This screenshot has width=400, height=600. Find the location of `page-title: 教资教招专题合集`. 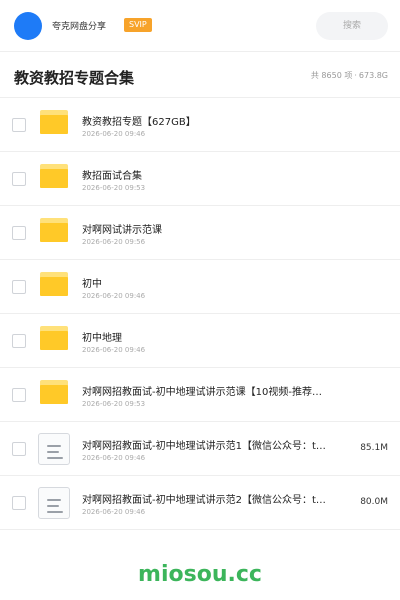

page-title: 教资教招专题合集 is located at coordinates (74, 78).